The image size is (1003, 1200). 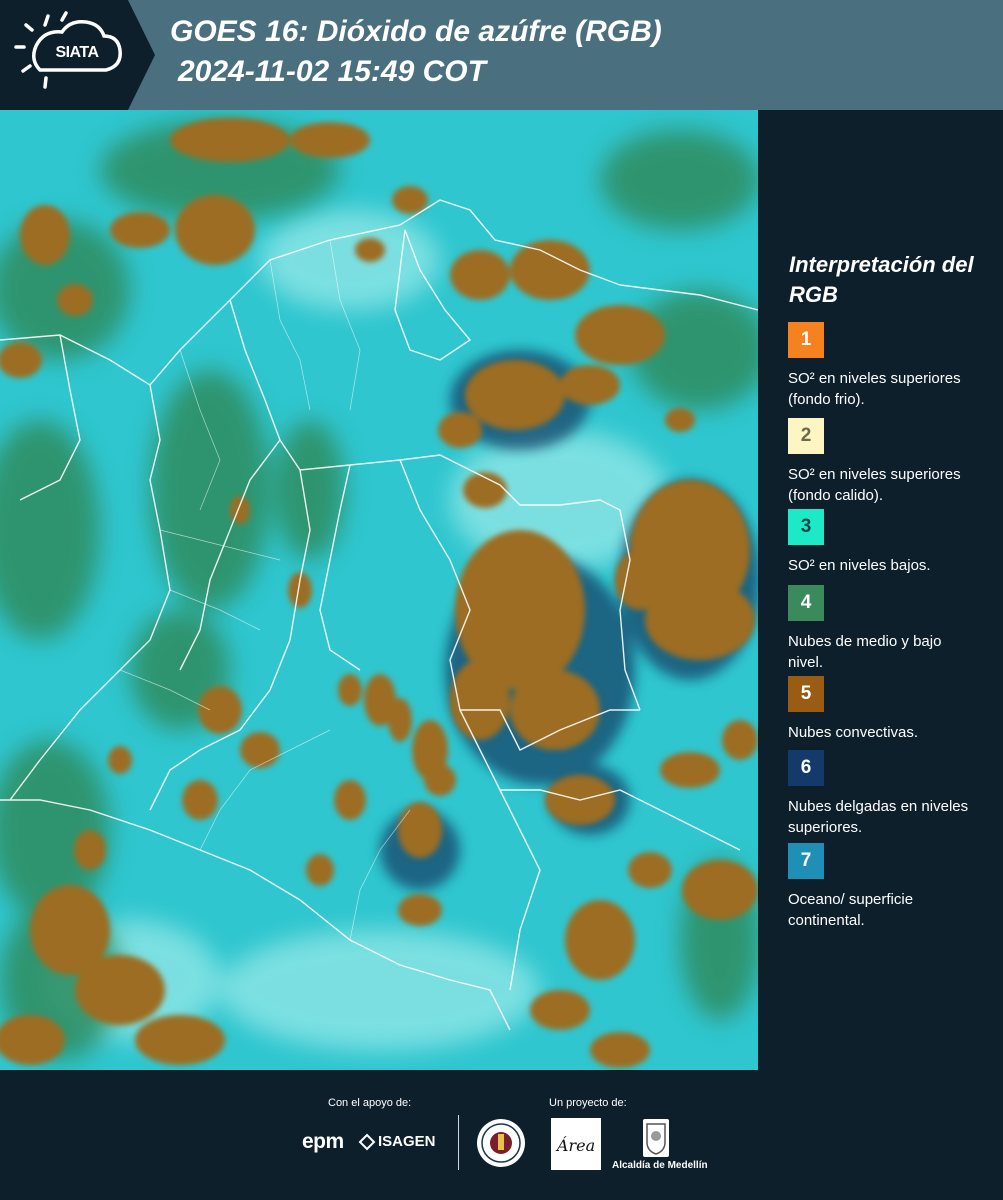 What do you see at coordinates (853, 732) in the screenshot?
I see `legend-text-5: Nubes convectivas.` at bounding box center [853, 732].